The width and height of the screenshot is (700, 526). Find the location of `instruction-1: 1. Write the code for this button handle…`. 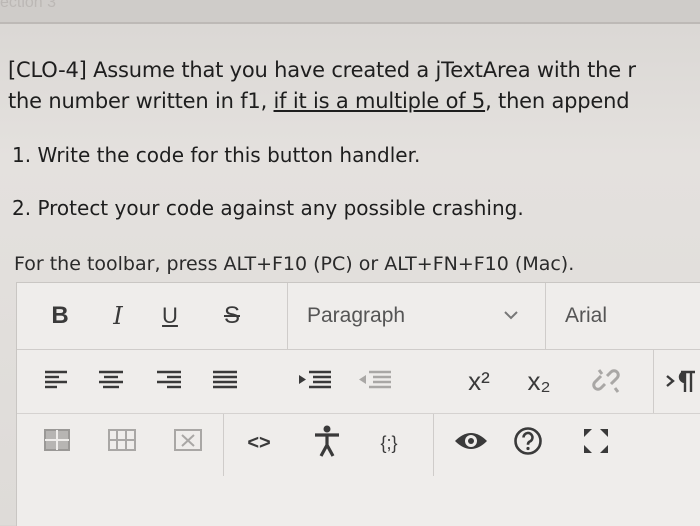

instruction-1: 1. Write the code for this button handle… is located at coordinates (216, 155).